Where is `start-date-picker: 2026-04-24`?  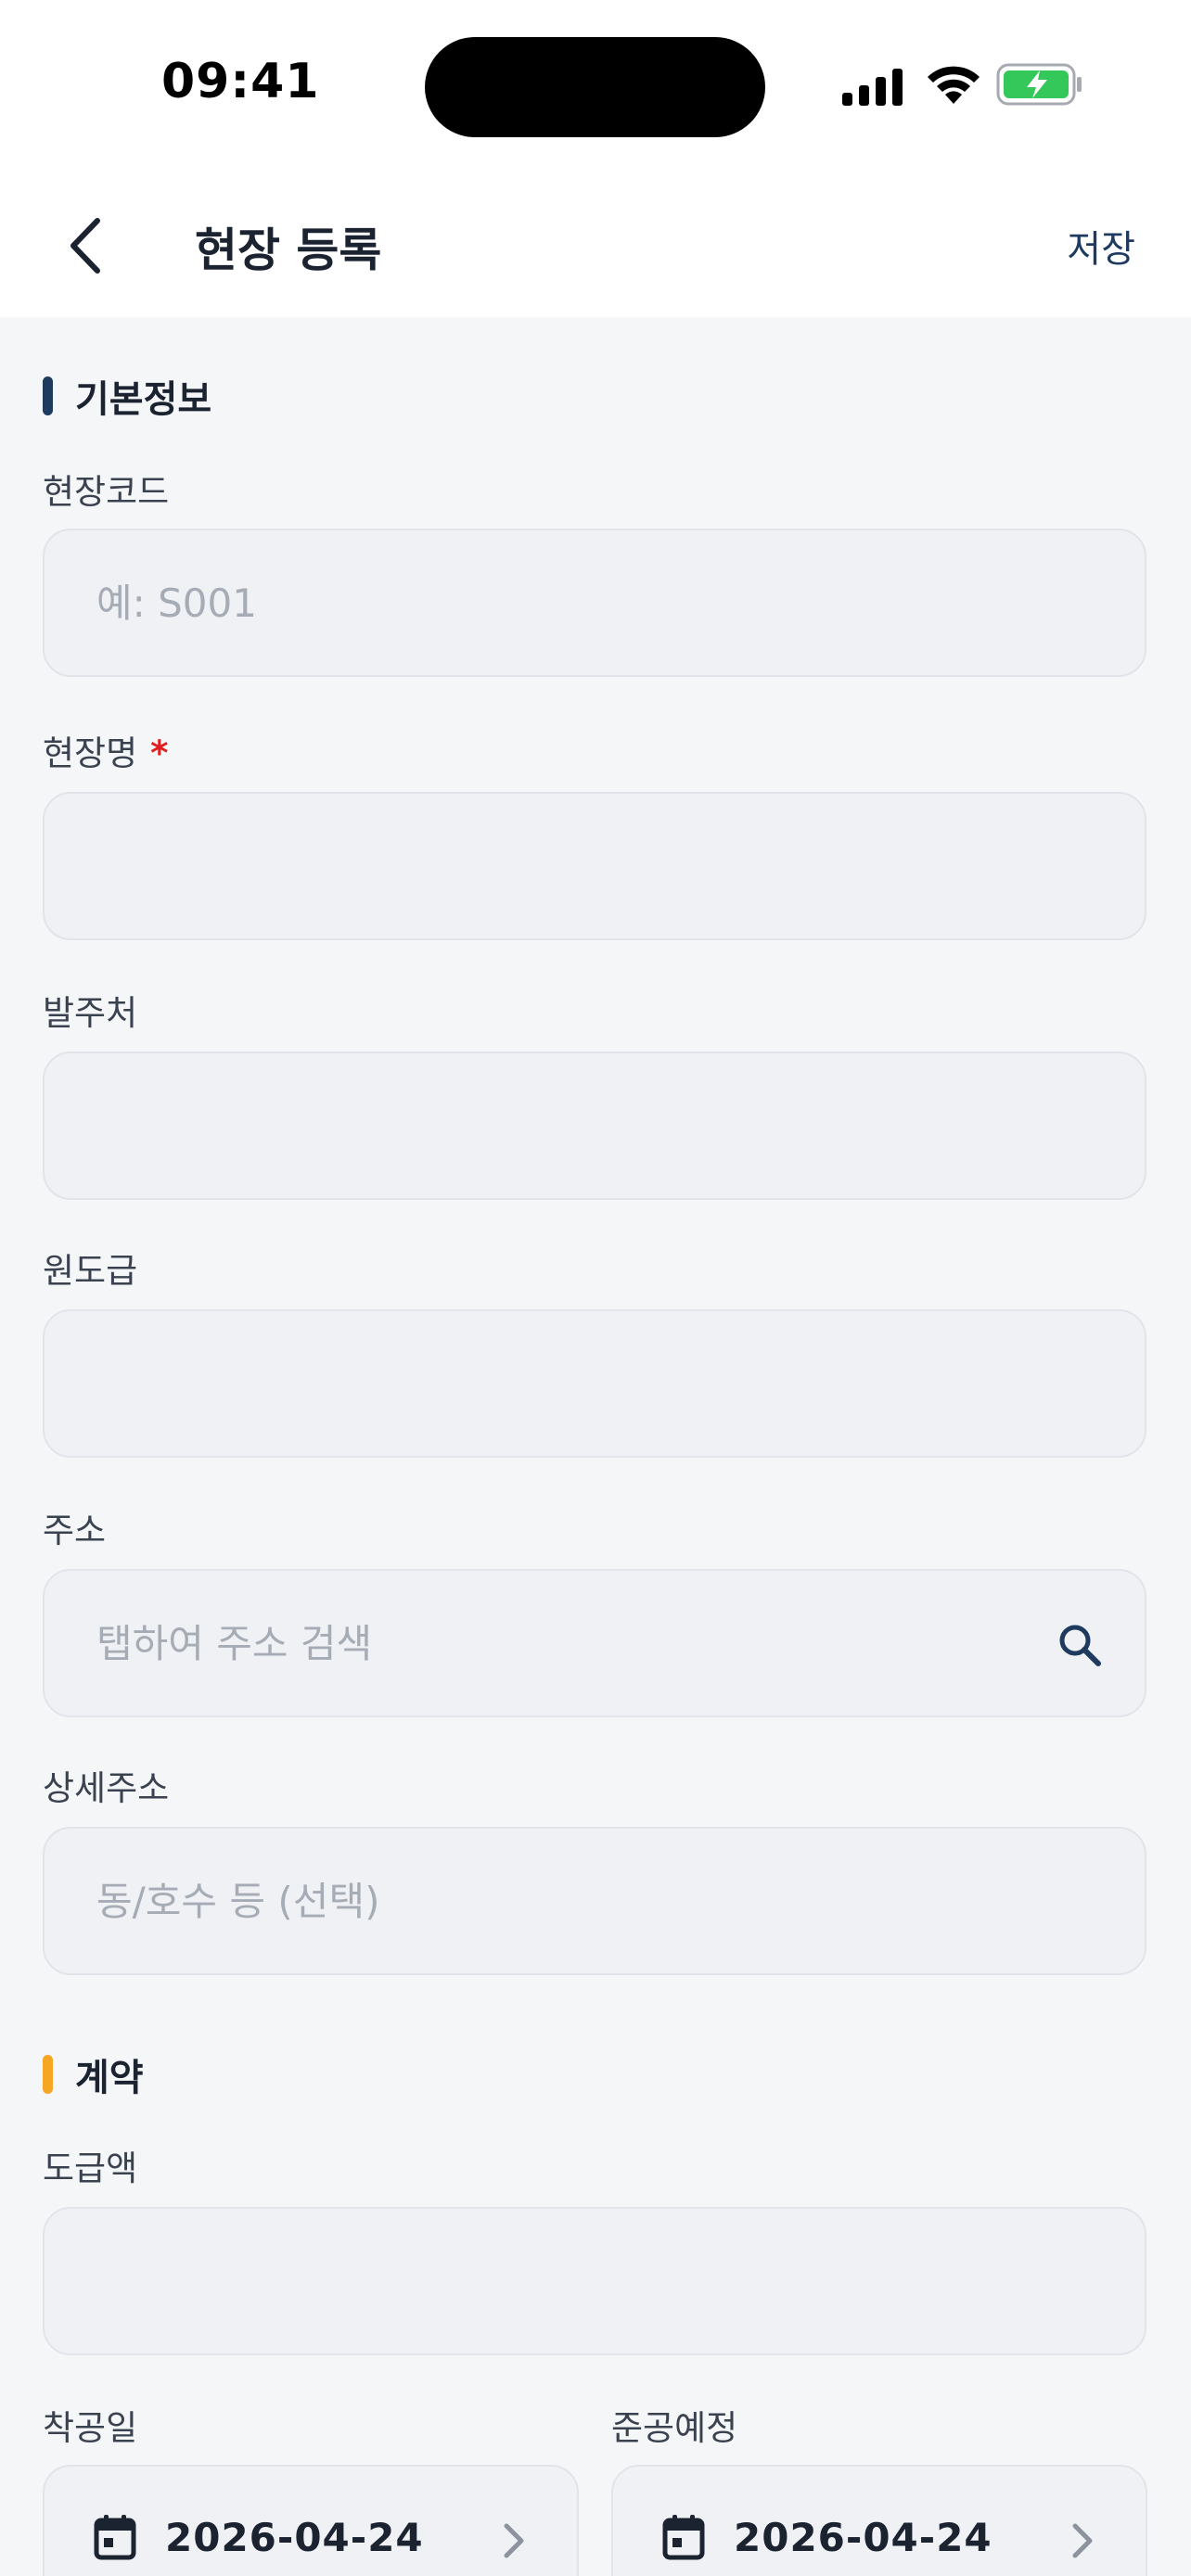
start-date-picker: 2026-04-24 is located at coordinates (311, 2520).